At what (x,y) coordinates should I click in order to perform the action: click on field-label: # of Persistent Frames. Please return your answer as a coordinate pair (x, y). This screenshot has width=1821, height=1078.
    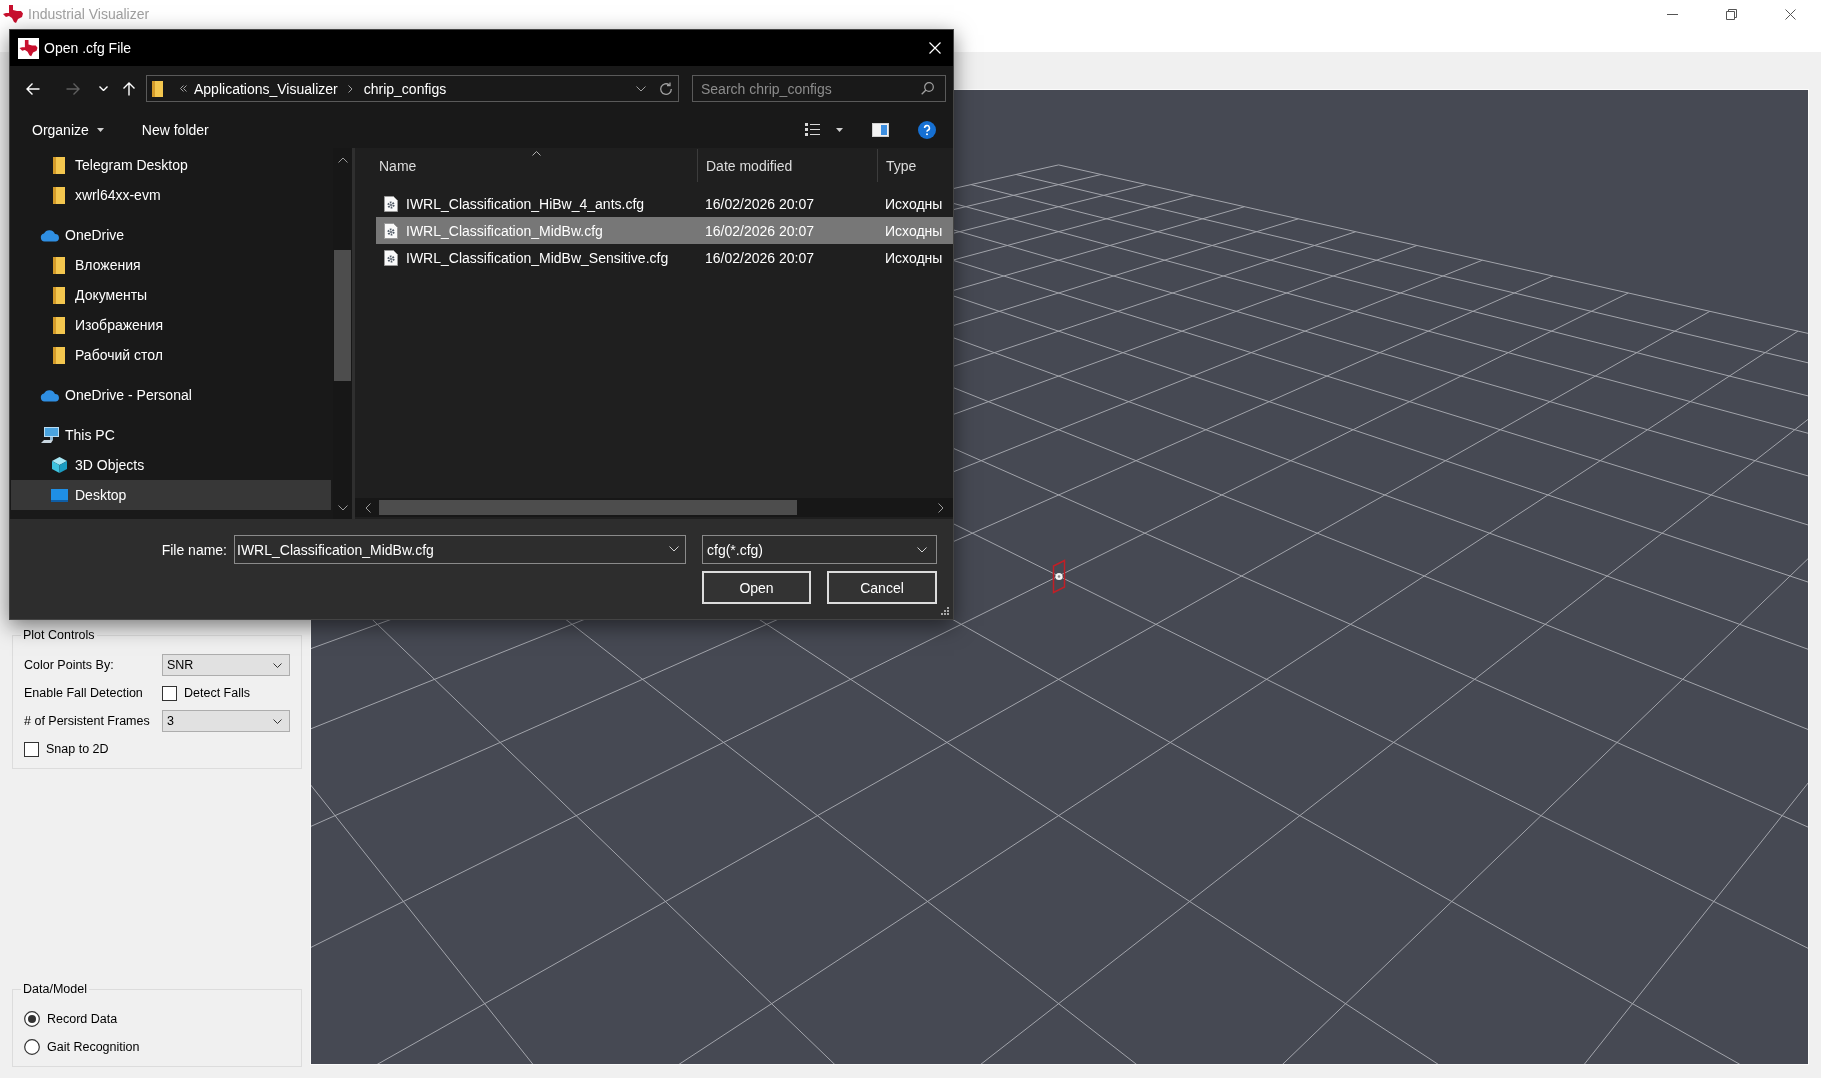
    Looking at the image, I should click on (87, 721).